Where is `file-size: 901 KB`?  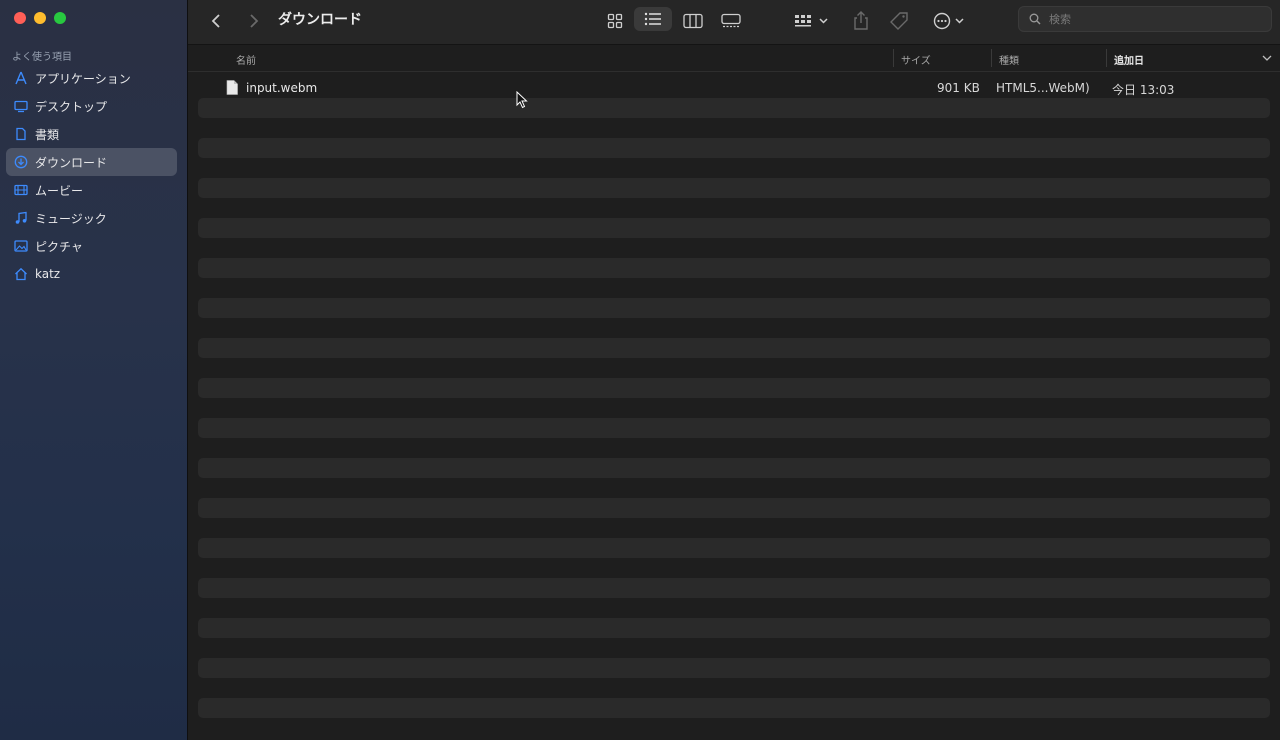
file-size: 901 KB is located at coordinates (958, 88).